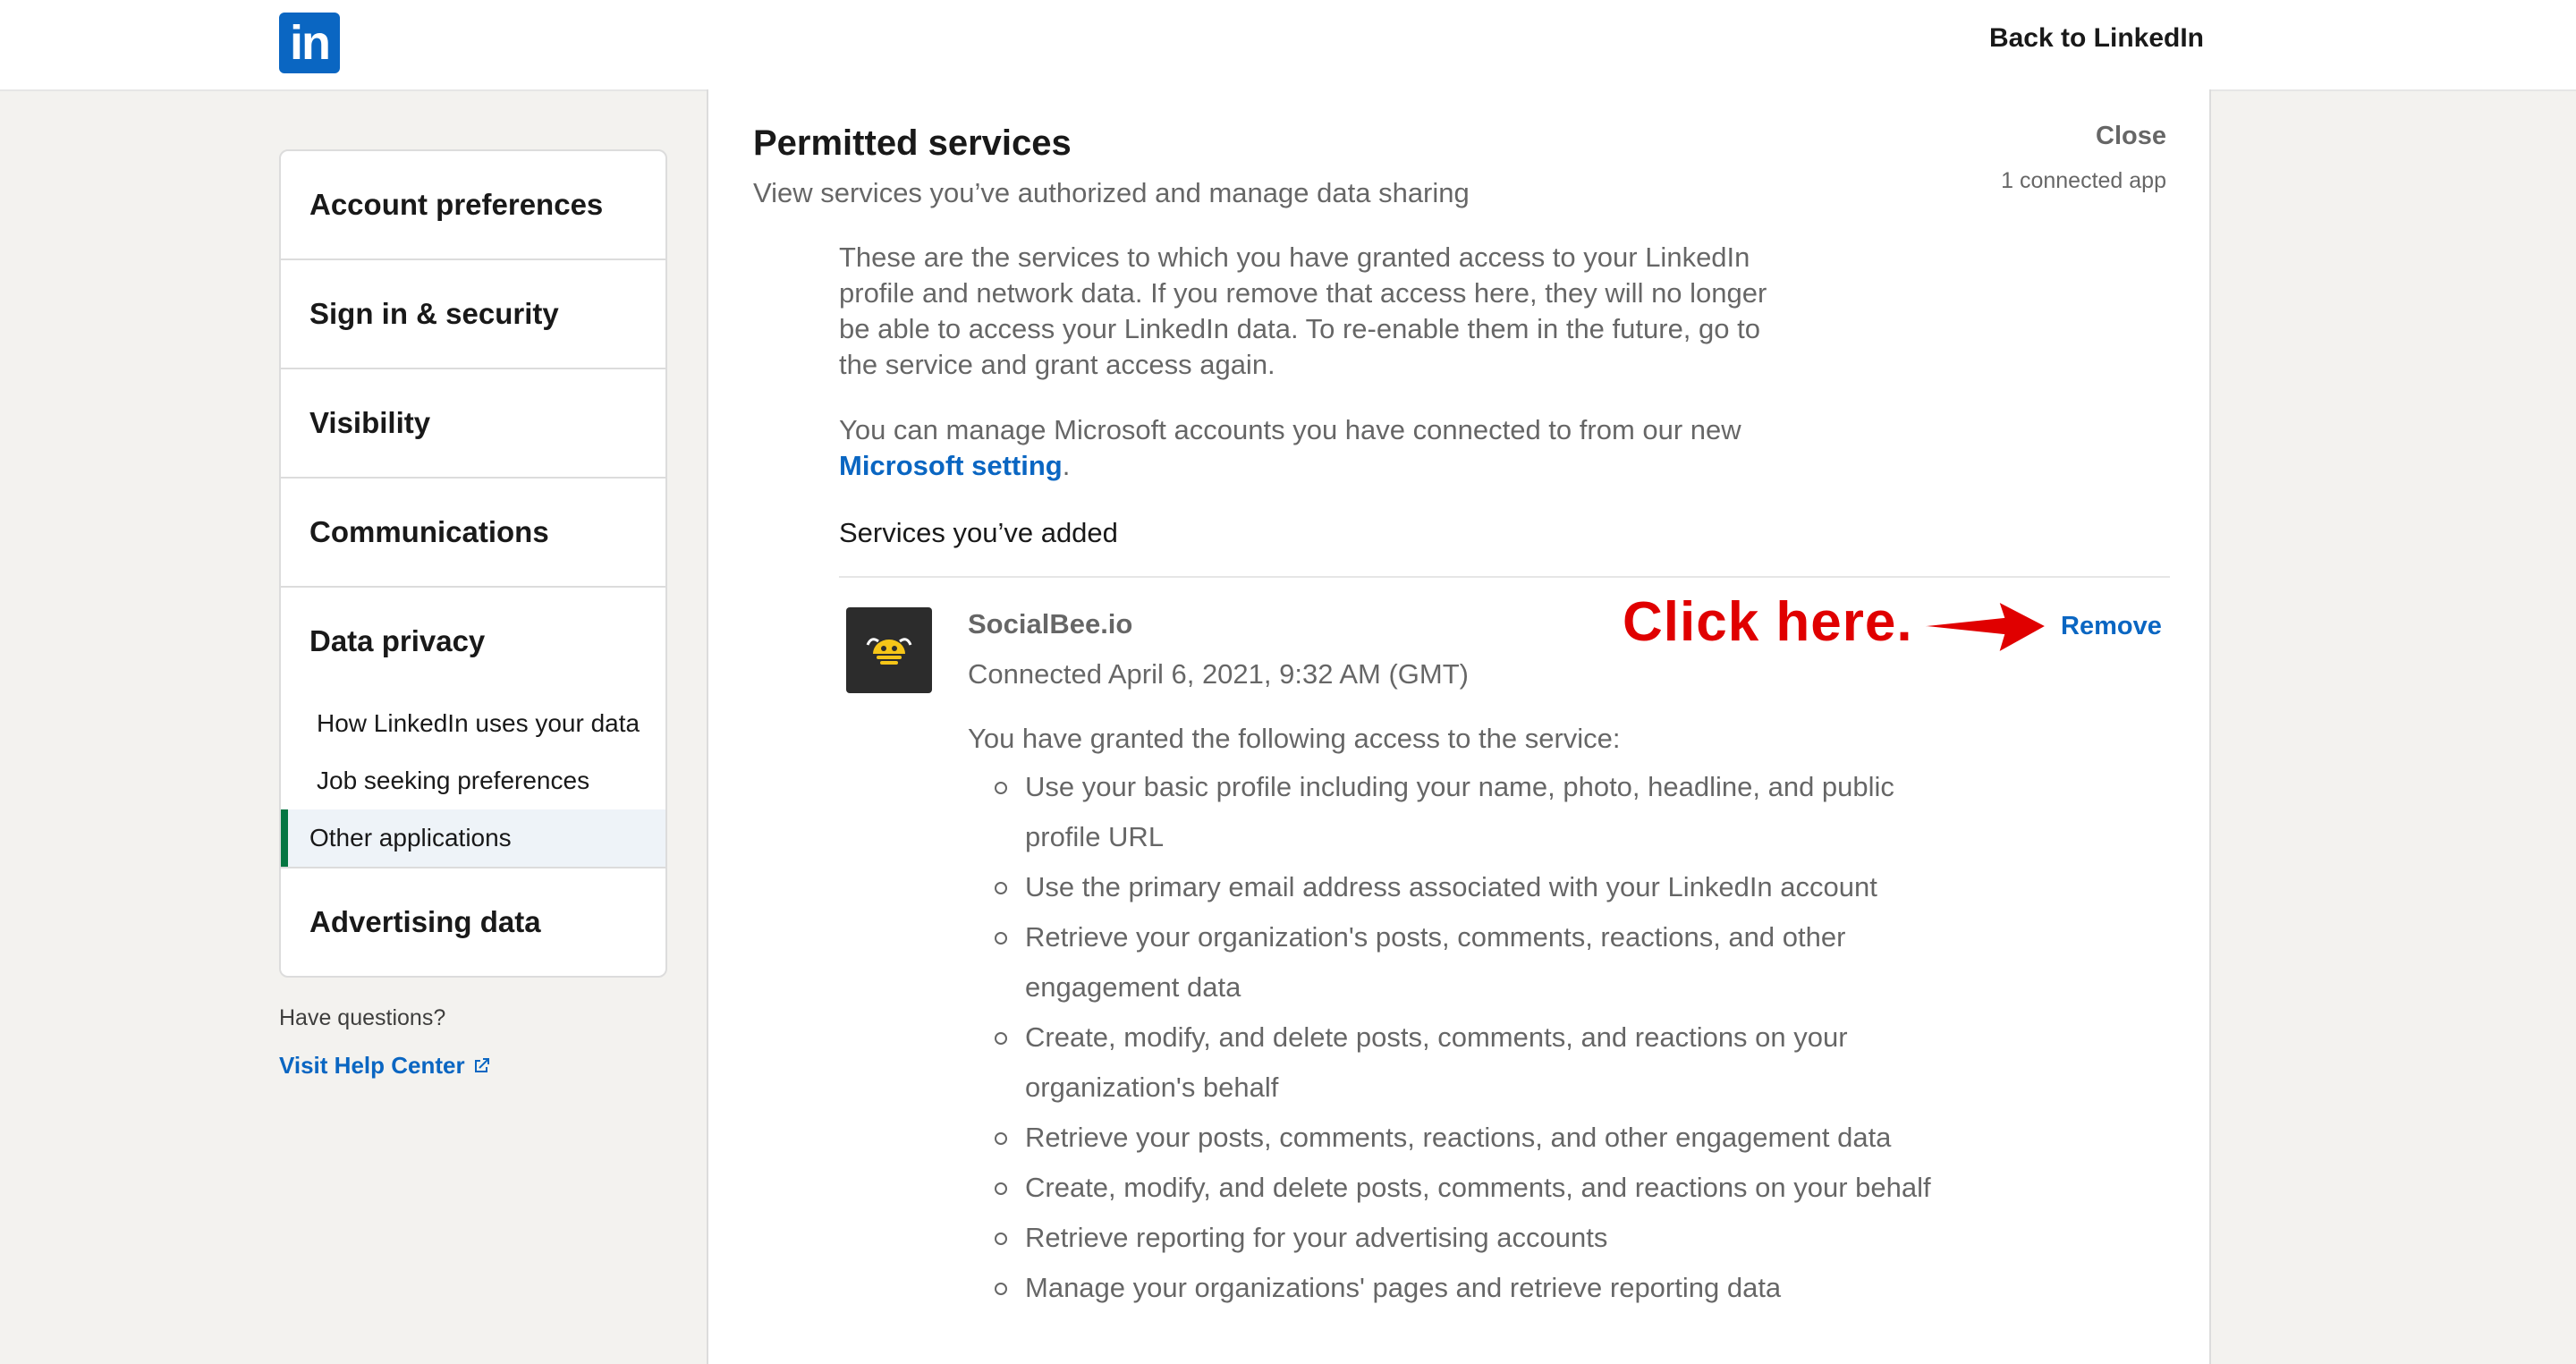  What do you see at coordinates (1504, 577) in the screenshot?
I see `divider` at bounding box center [1504, 577].